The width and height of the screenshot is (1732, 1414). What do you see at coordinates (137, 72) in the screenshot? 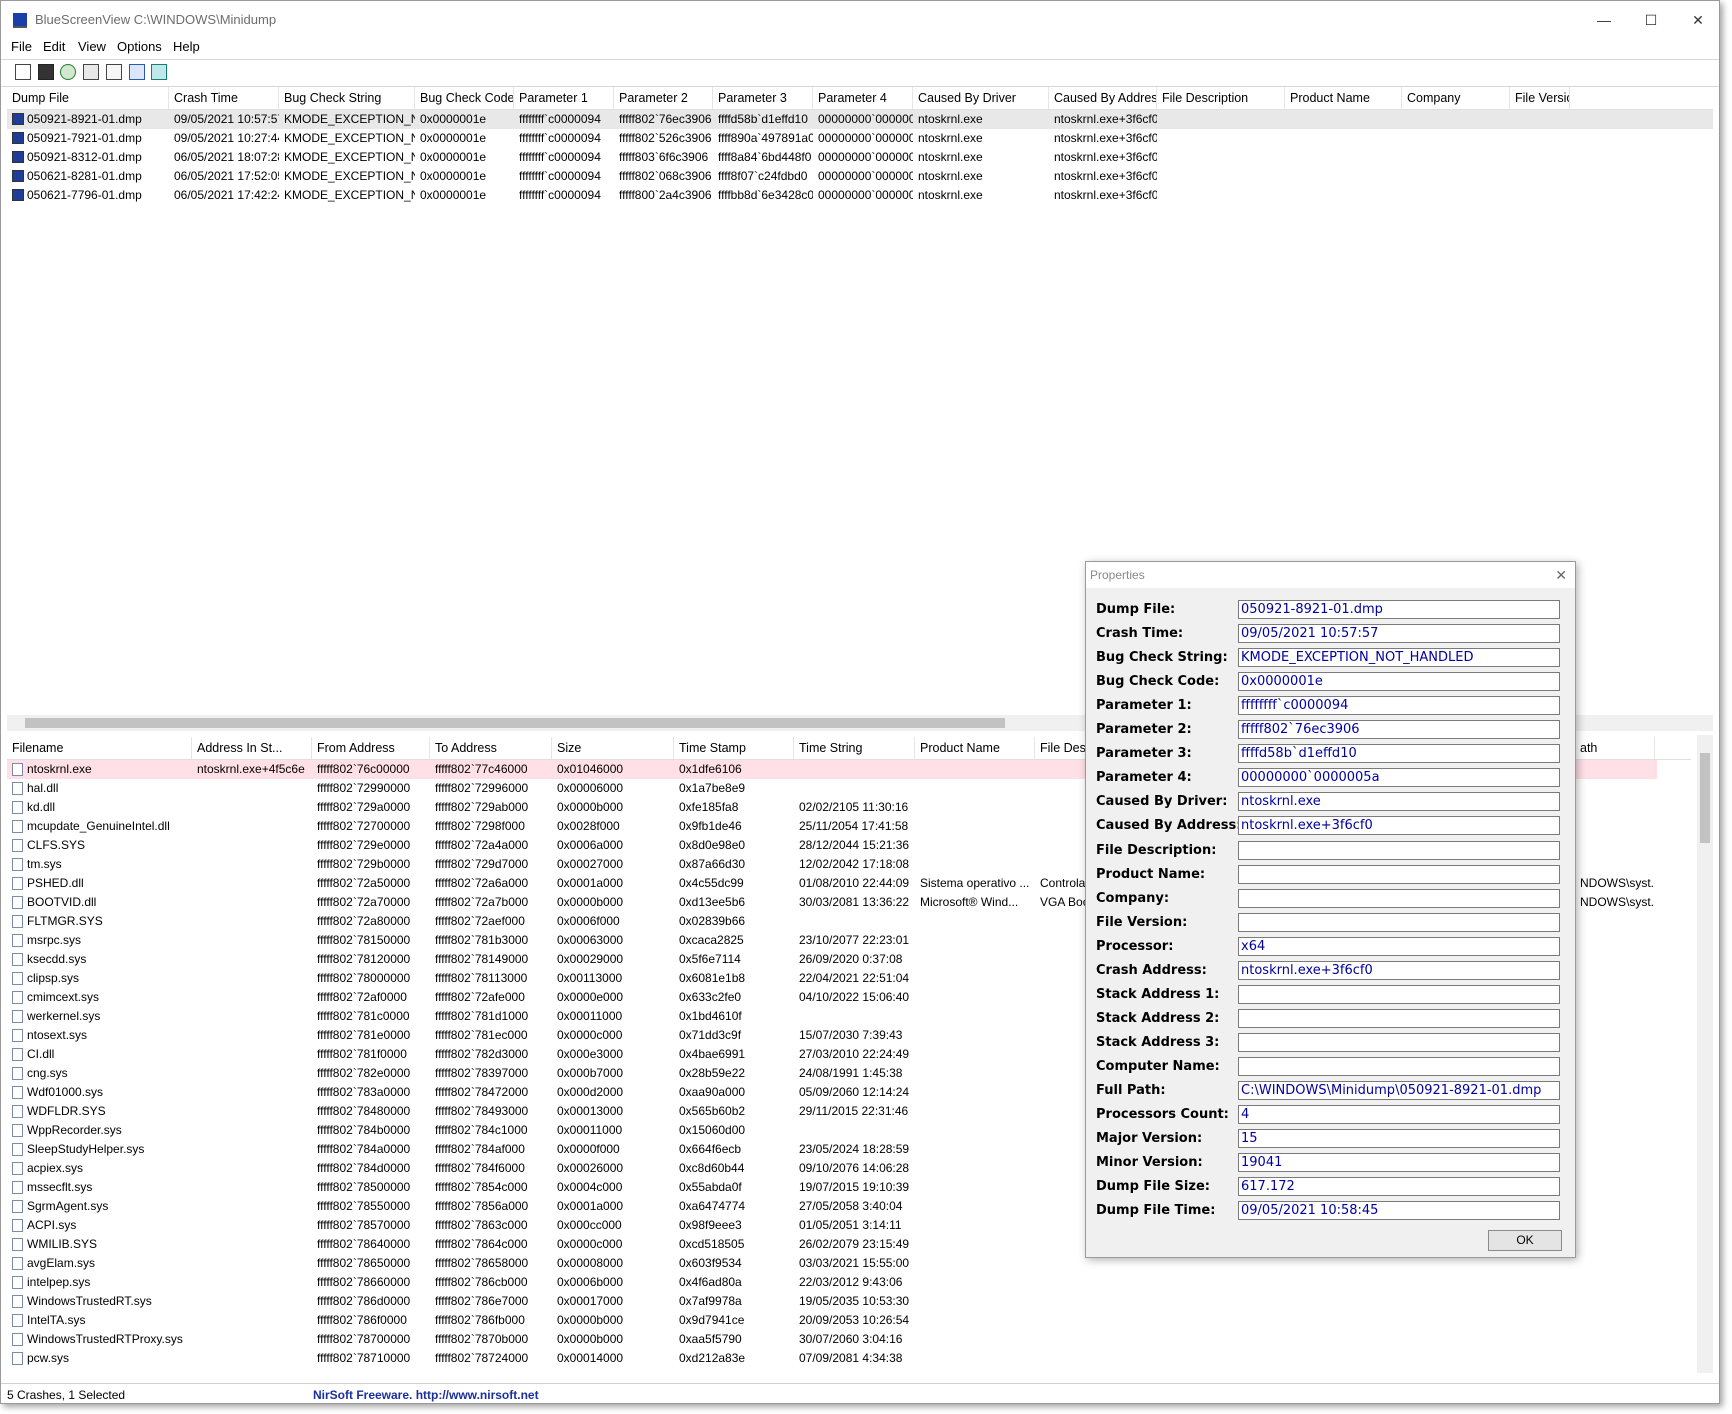
I see `find-icon` at bounding box center [137, 72].